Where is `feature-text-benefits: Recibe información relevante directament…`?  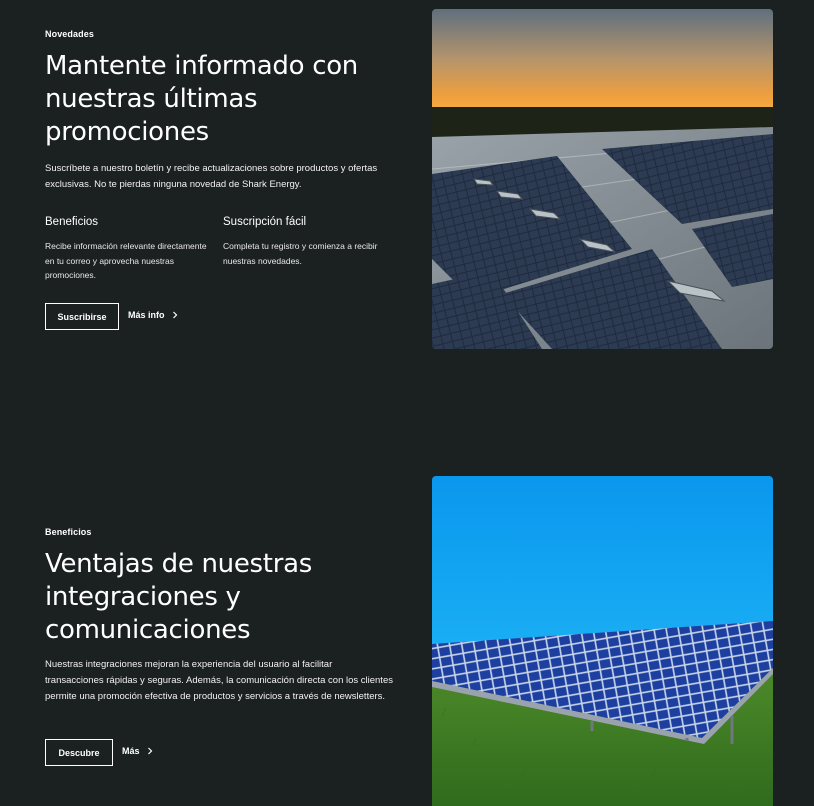 feature-text-benefits: Recibe información relevante directament… is located at coordinates (126, 260).